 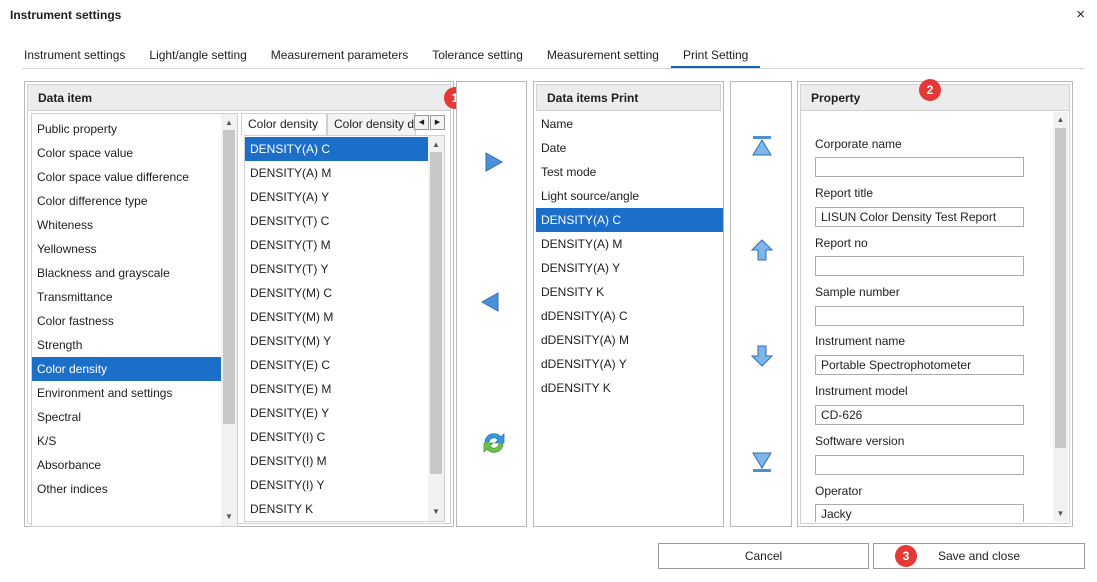 What do you see at coordinates (126, 177) in the screenshot?
I see `category-list-item: Color space value difference` at bounding box center [126, 177].